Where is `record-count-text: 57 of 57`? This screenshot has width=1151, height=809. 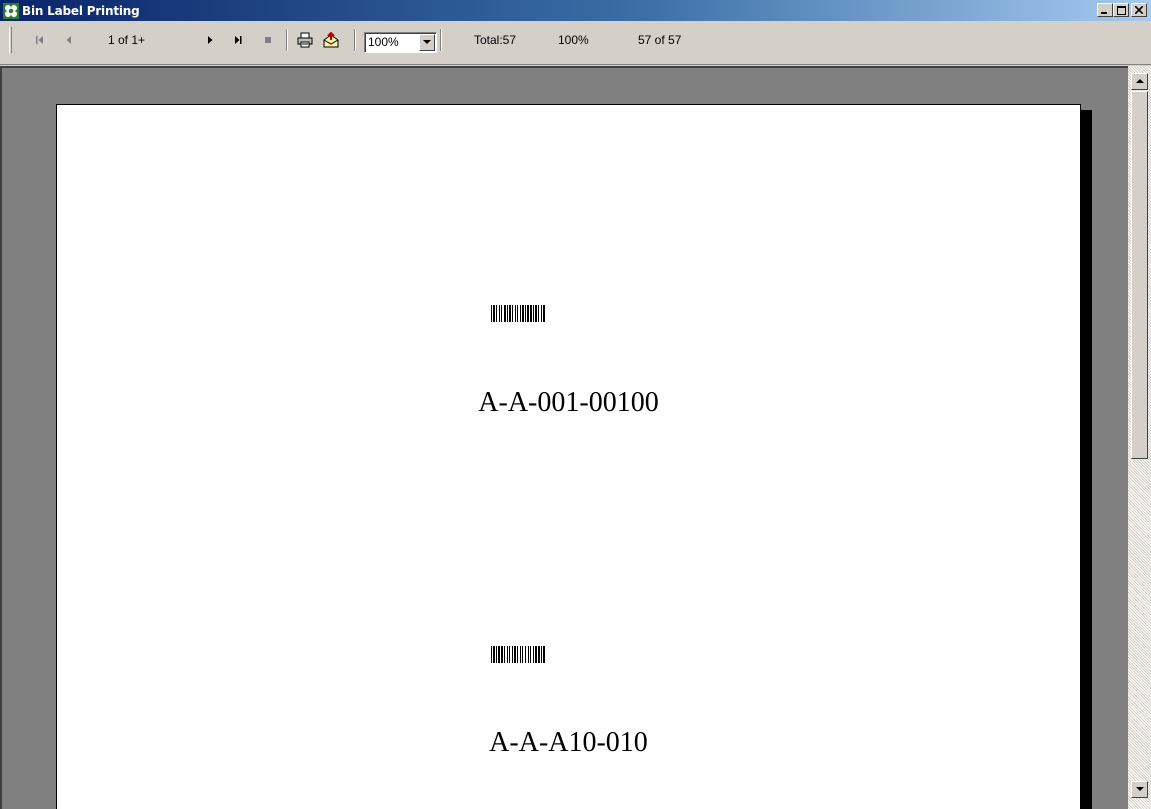 record-count-text: 57 of 57 is located at coordinates (660, 40).